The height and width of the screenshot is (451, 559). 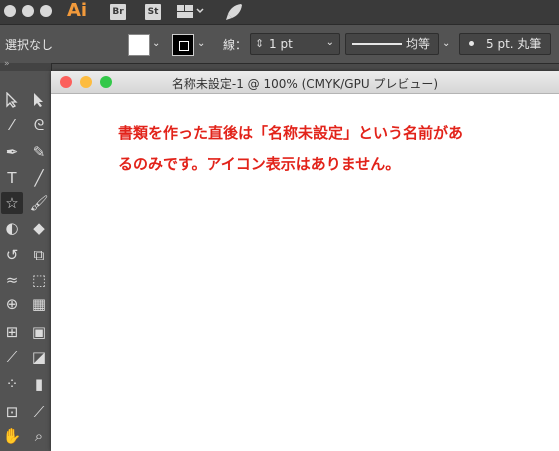 What do you see at coordinates (291, 133) in the screenshot?
I see `annotation-line-1: 書類を作った直後は「名称未設定」という名前があ` at bounding box center [291, 133].